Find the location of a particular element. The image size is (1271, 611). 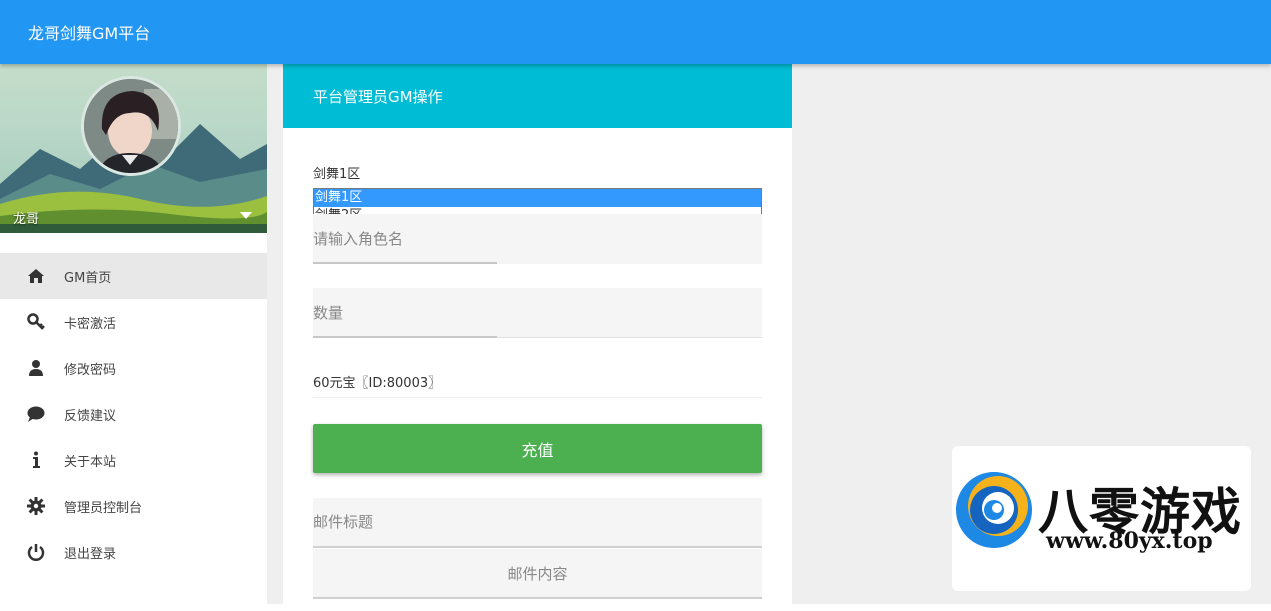

sidebar-item-label: 关于本站 is located at coordinates (90, 462).